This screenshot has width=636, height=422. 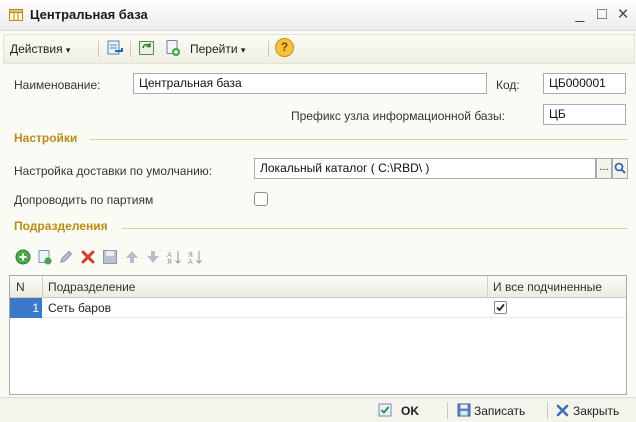 I want to click on save-label: Записать, so click(x=500, y=411).